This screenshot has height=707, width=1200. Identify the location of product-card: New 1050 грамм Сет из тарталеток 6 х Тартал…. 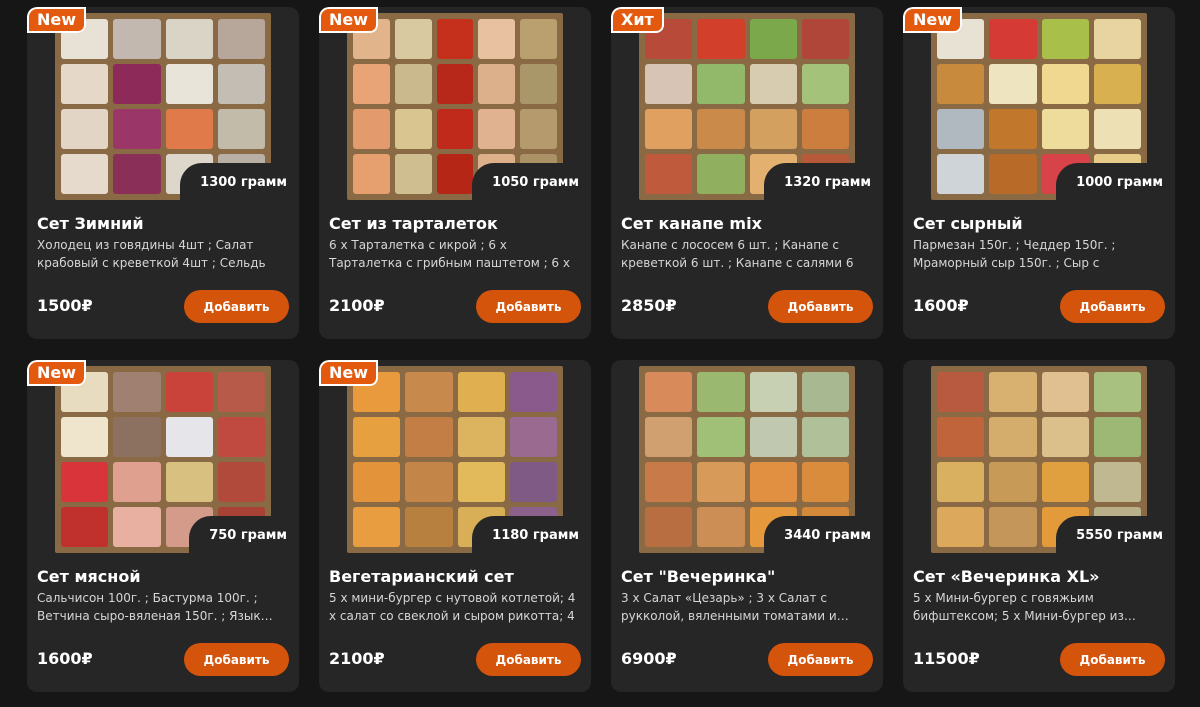
(455, 173).